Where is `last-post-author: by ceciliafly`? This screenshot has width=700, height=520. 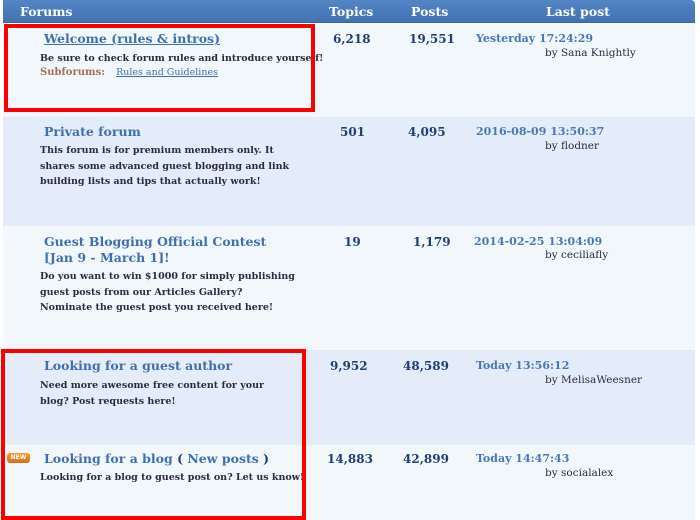 last-post-author: by ceciliafly is located at coordinates (576, 255).